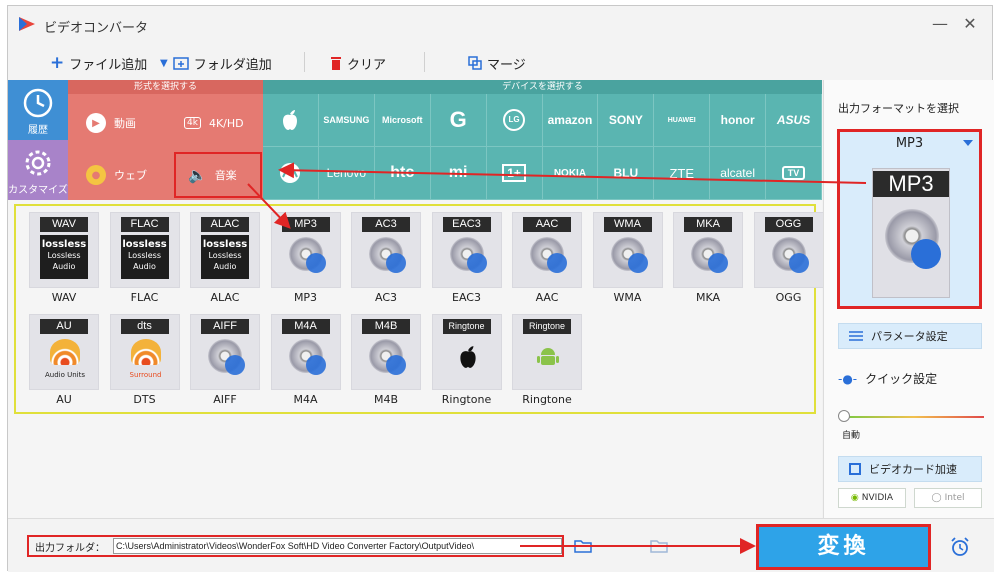 The width and height of the screenshot is (1000, 575). Describe the element at coordinates (970, 24) in the screenshot. I see `close-button: ✕` at that location.